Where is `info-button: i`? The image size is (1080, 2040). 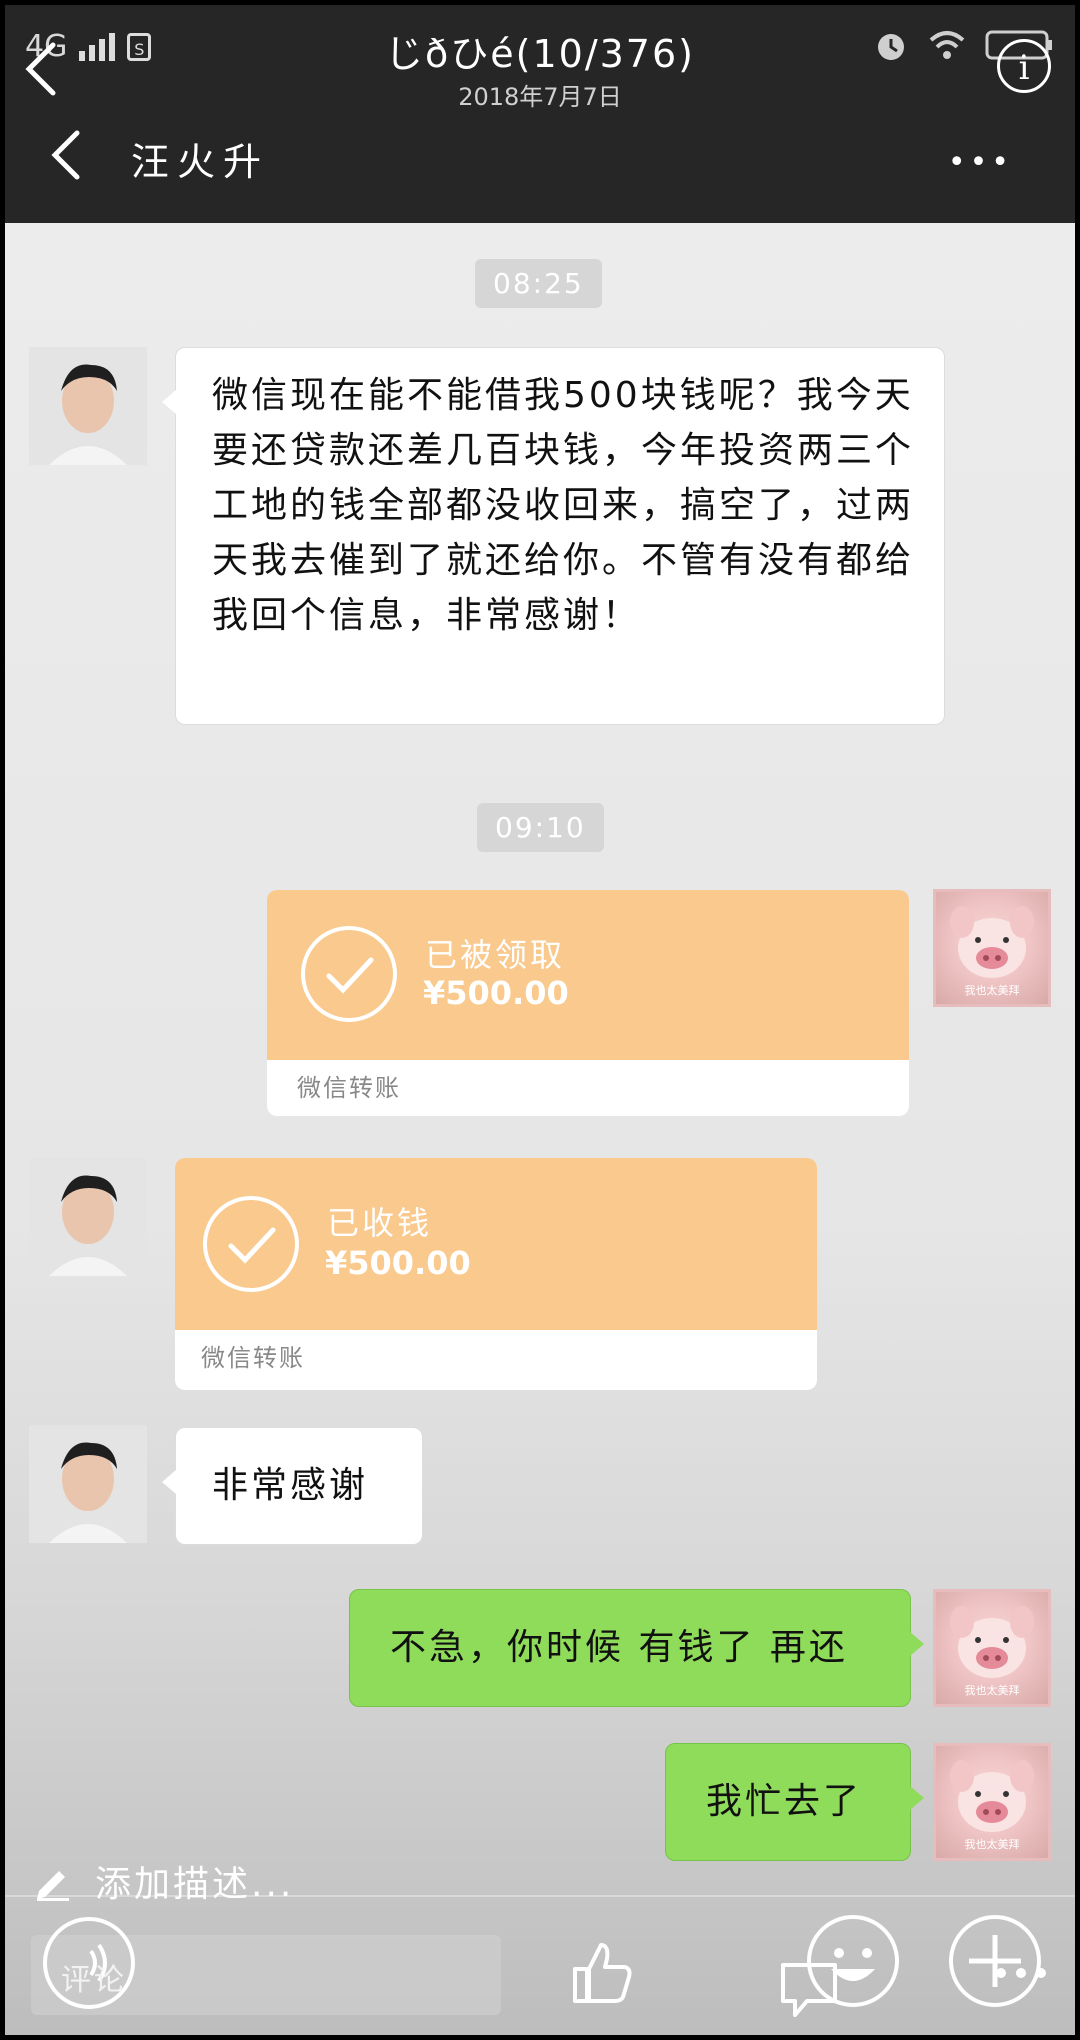
info-button: i is located at coordinates (1024, 66).